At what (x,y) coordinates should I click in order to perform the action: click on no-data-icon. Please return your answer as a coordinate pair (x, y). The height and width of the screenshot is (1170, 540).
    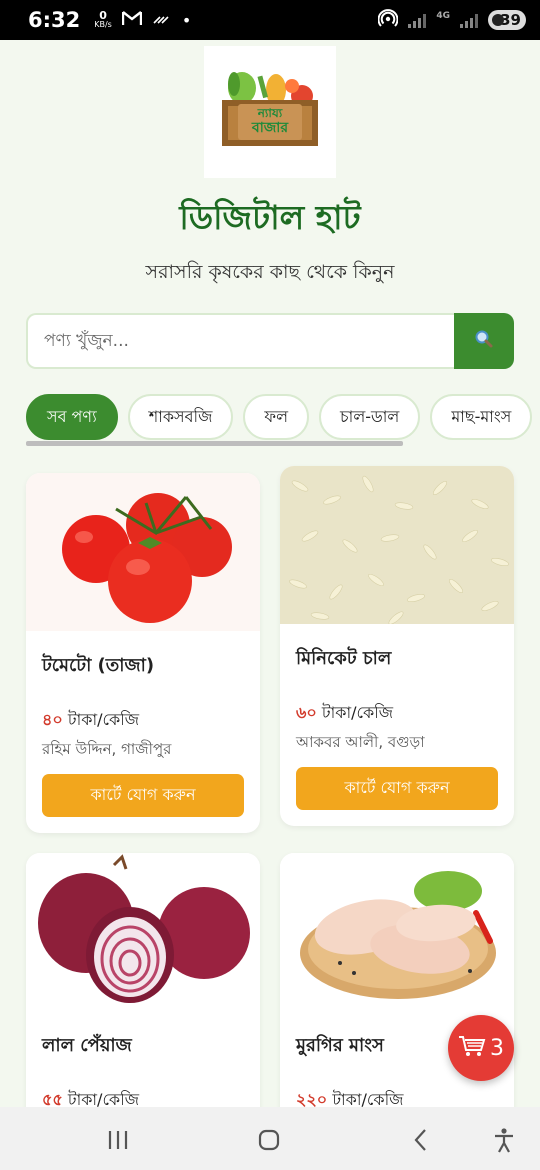
    Looking at the image, I should click on (161, 20).